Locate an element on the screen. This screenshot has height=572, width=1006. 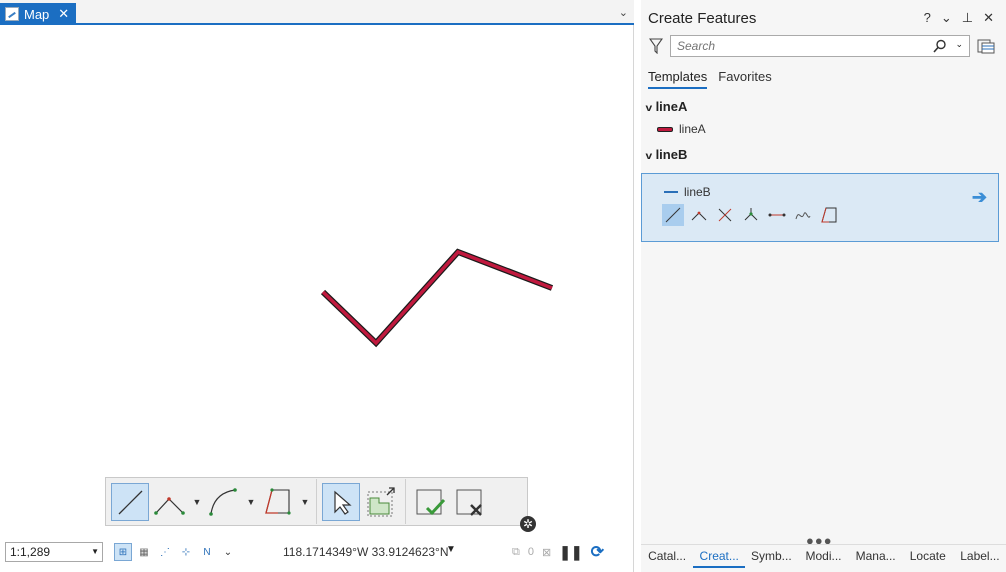
map-tab-label: Map is located at coordinates (37, 14).